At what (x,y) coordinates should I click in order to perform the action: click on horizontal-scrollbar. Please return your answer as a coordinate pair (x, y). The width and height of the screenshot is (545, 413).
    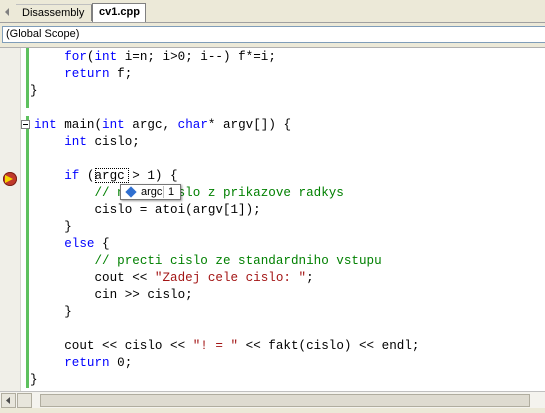
    Looking at the image, I should click on (272, 400).